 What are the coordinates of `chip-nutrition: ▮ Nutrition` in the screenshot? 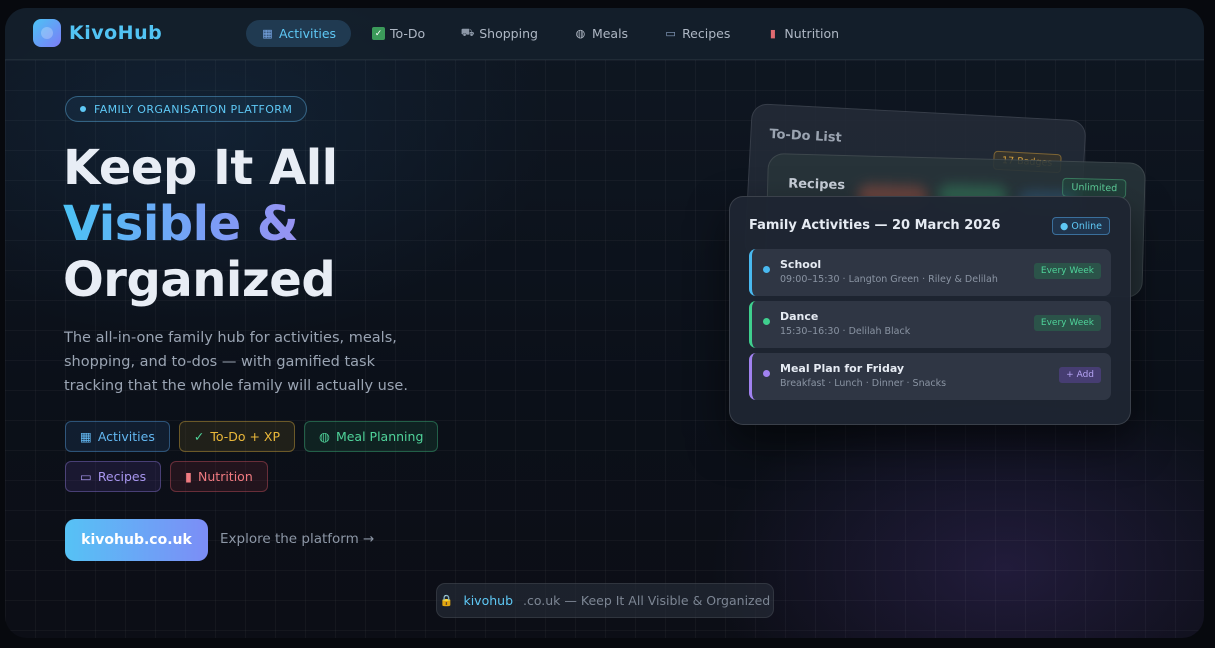 It's located at (219, 476).